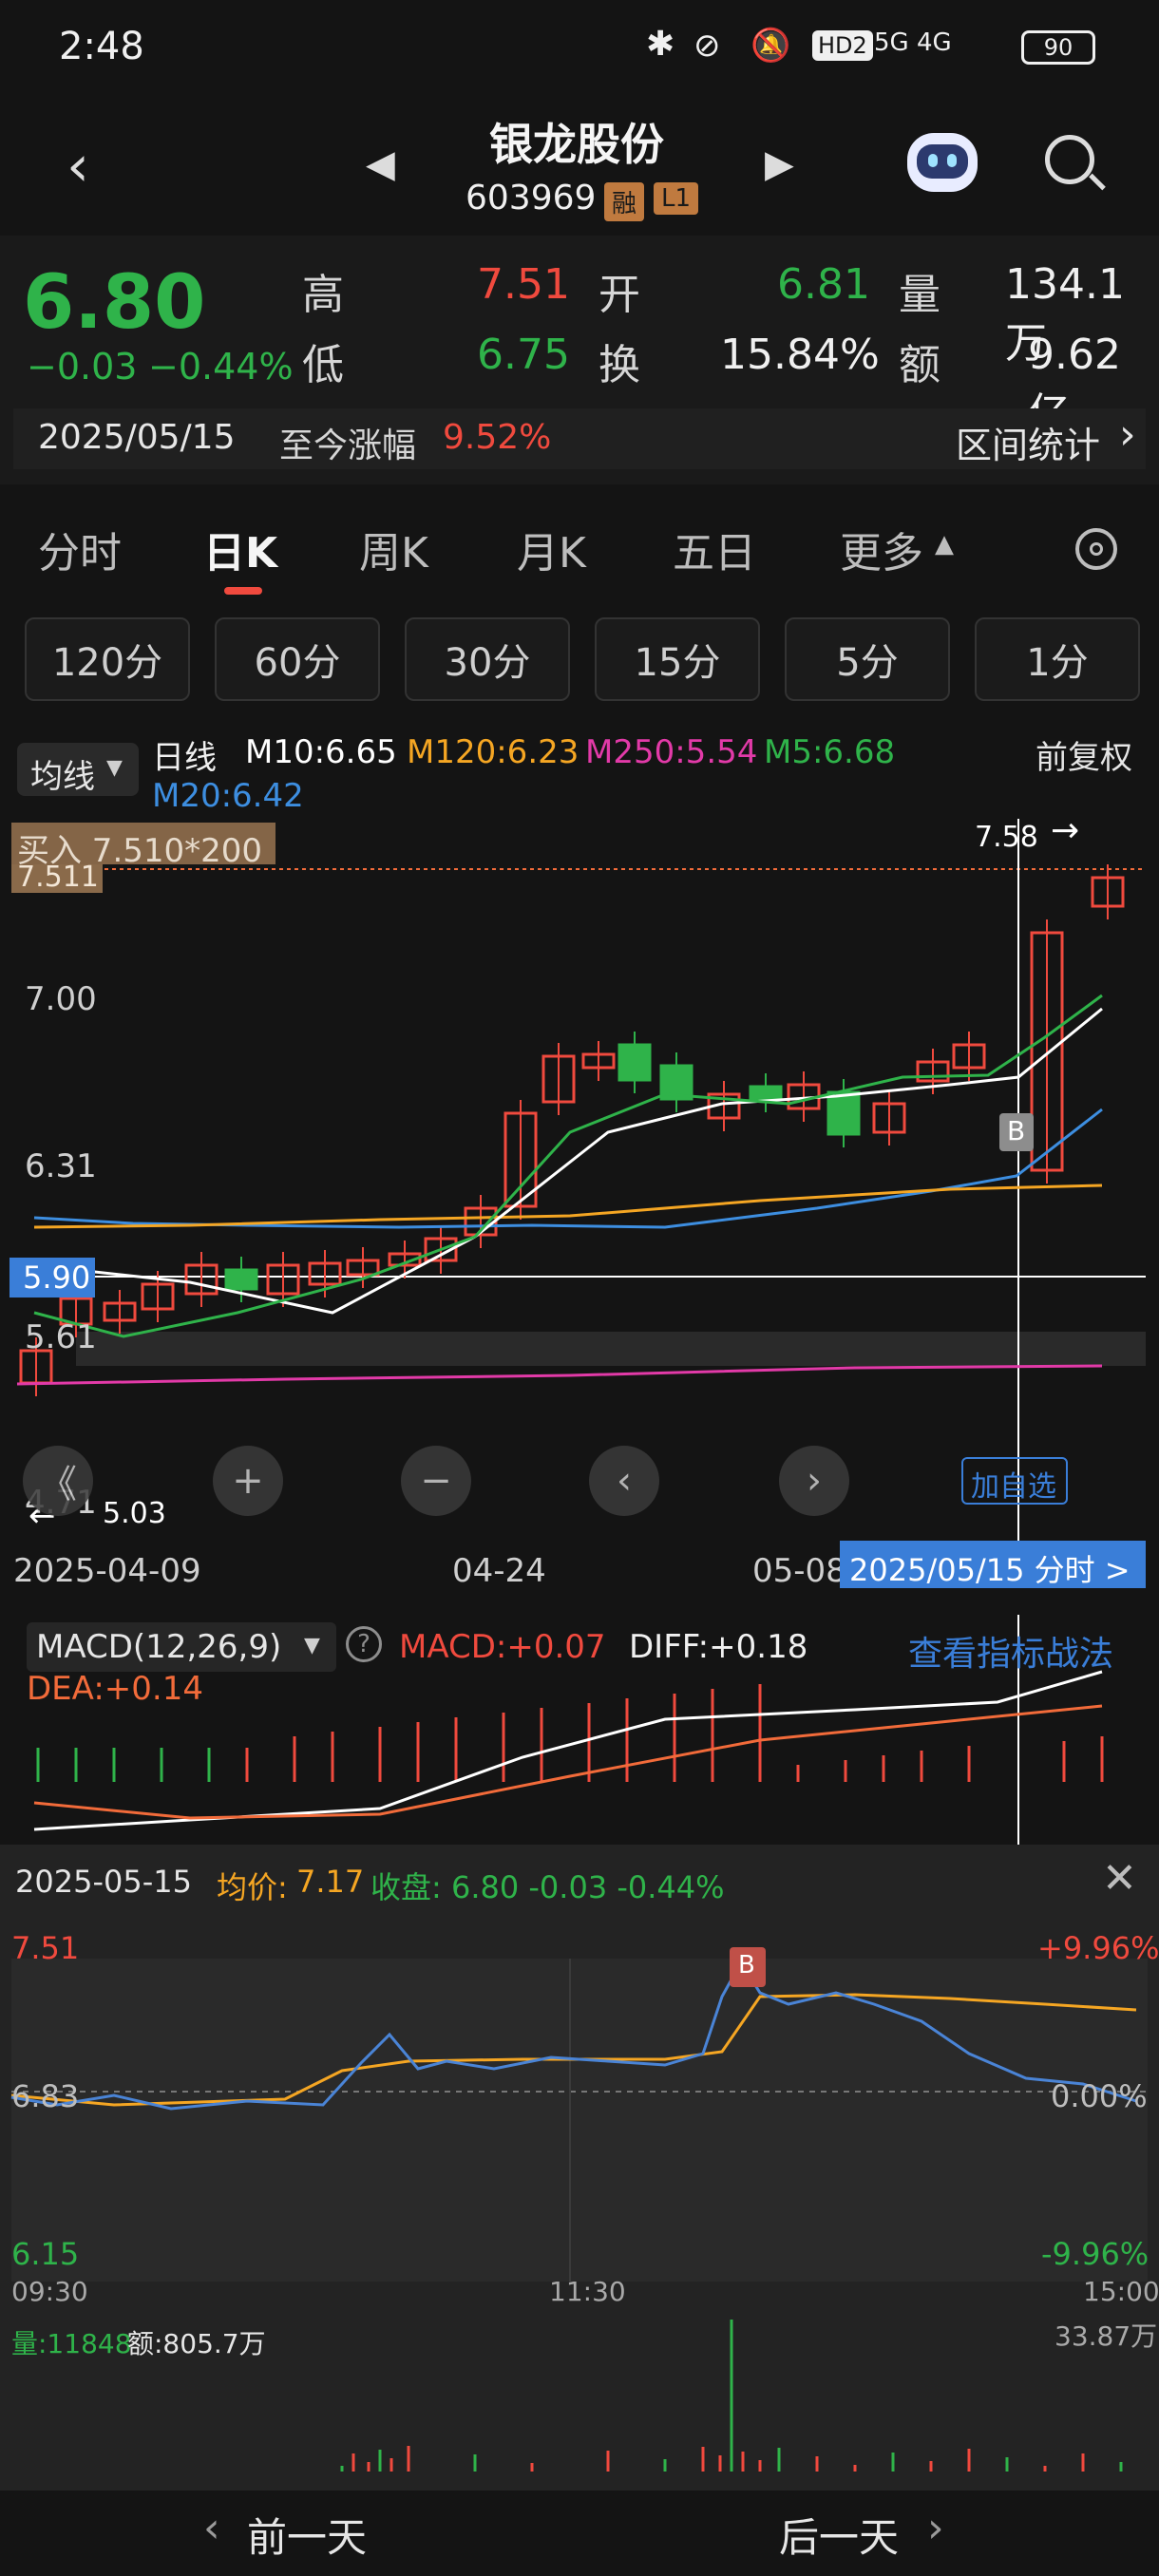  I want to click on ma250-label: M250:5.54, so click(671, 752).